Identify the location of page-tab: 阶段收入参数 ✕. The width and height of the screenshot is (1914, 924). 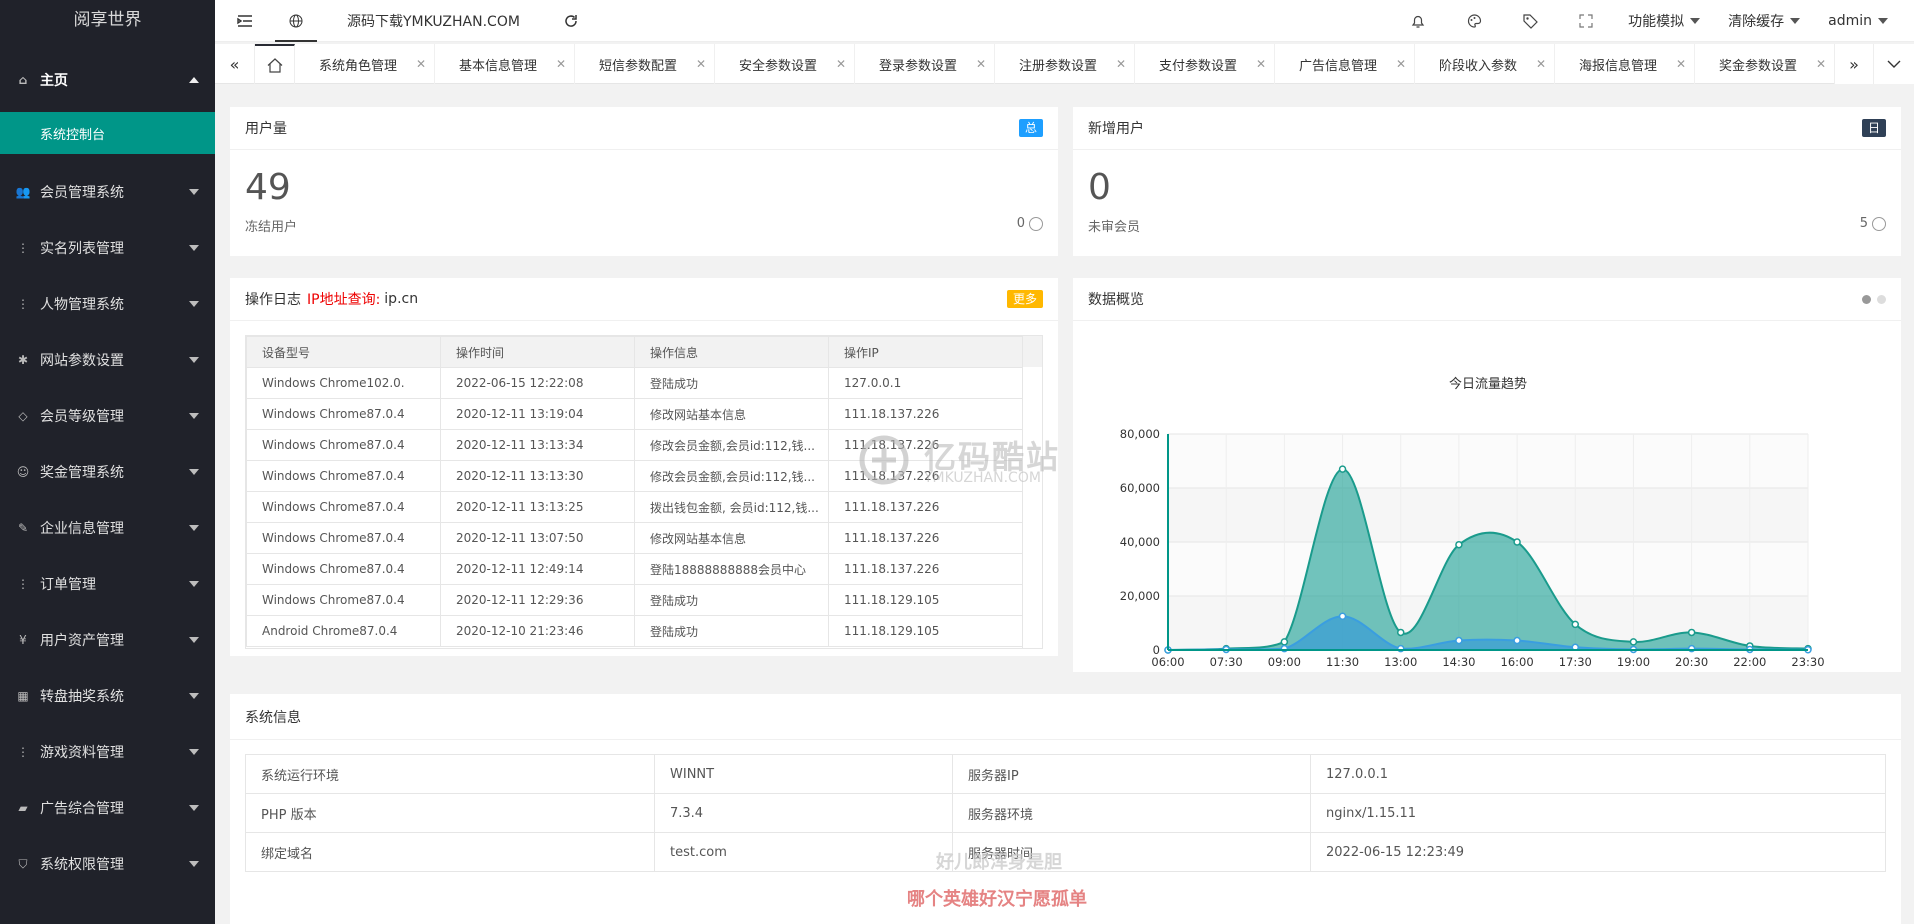
(1485, 64).